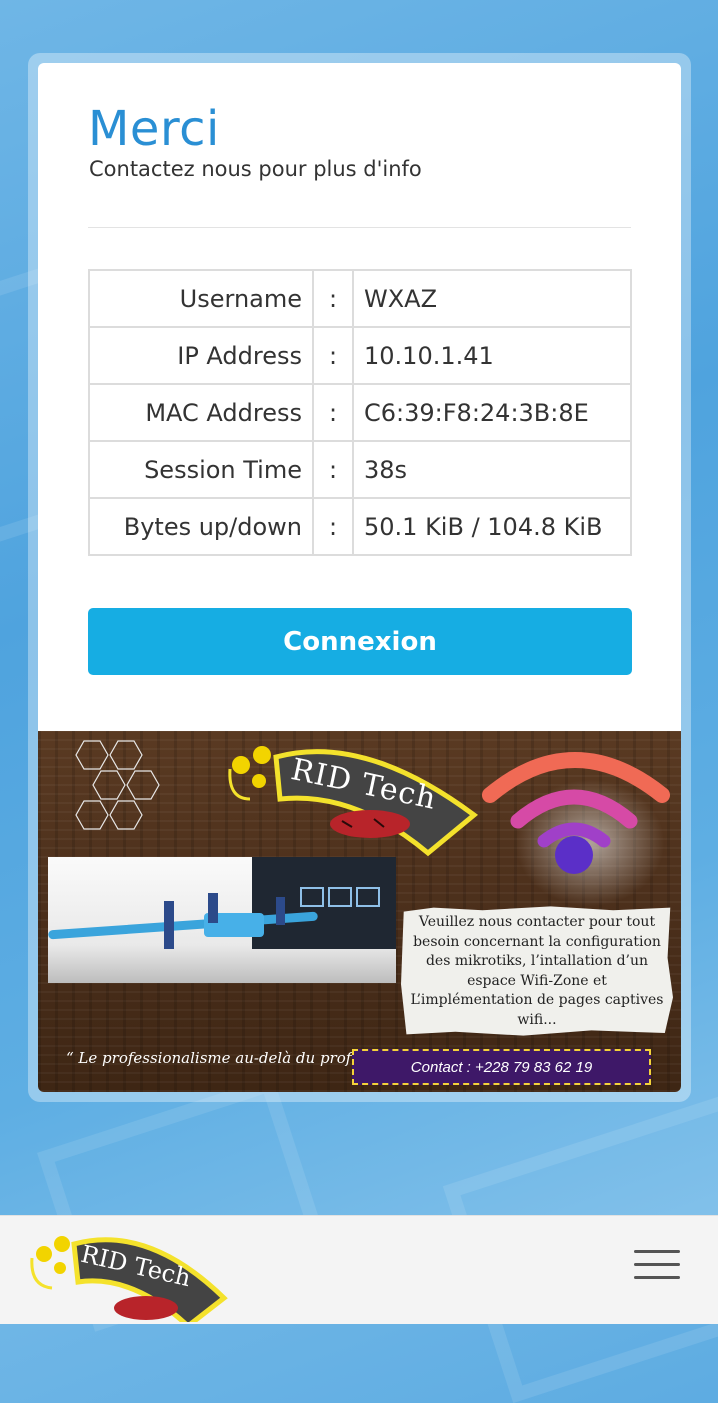 The width and height of the screenshot is (718, 1403). Describe the element at coordinates (537, 922) in the screenshot. I see `notice-line: Veuillez nous contacter pour tout` at that location.